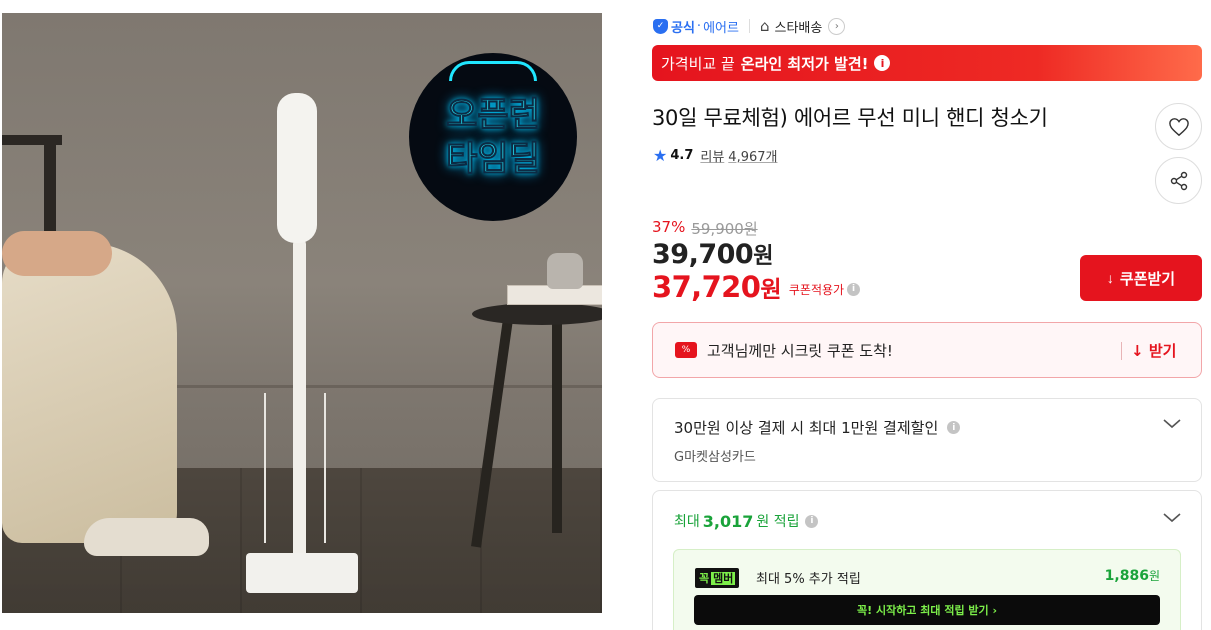 This screenshot has width=1211, height=630. What do you see at coordinates (1162, 351) in the screenshot?
I see `receive-label: 받기` at bounding box center [1162, 351].